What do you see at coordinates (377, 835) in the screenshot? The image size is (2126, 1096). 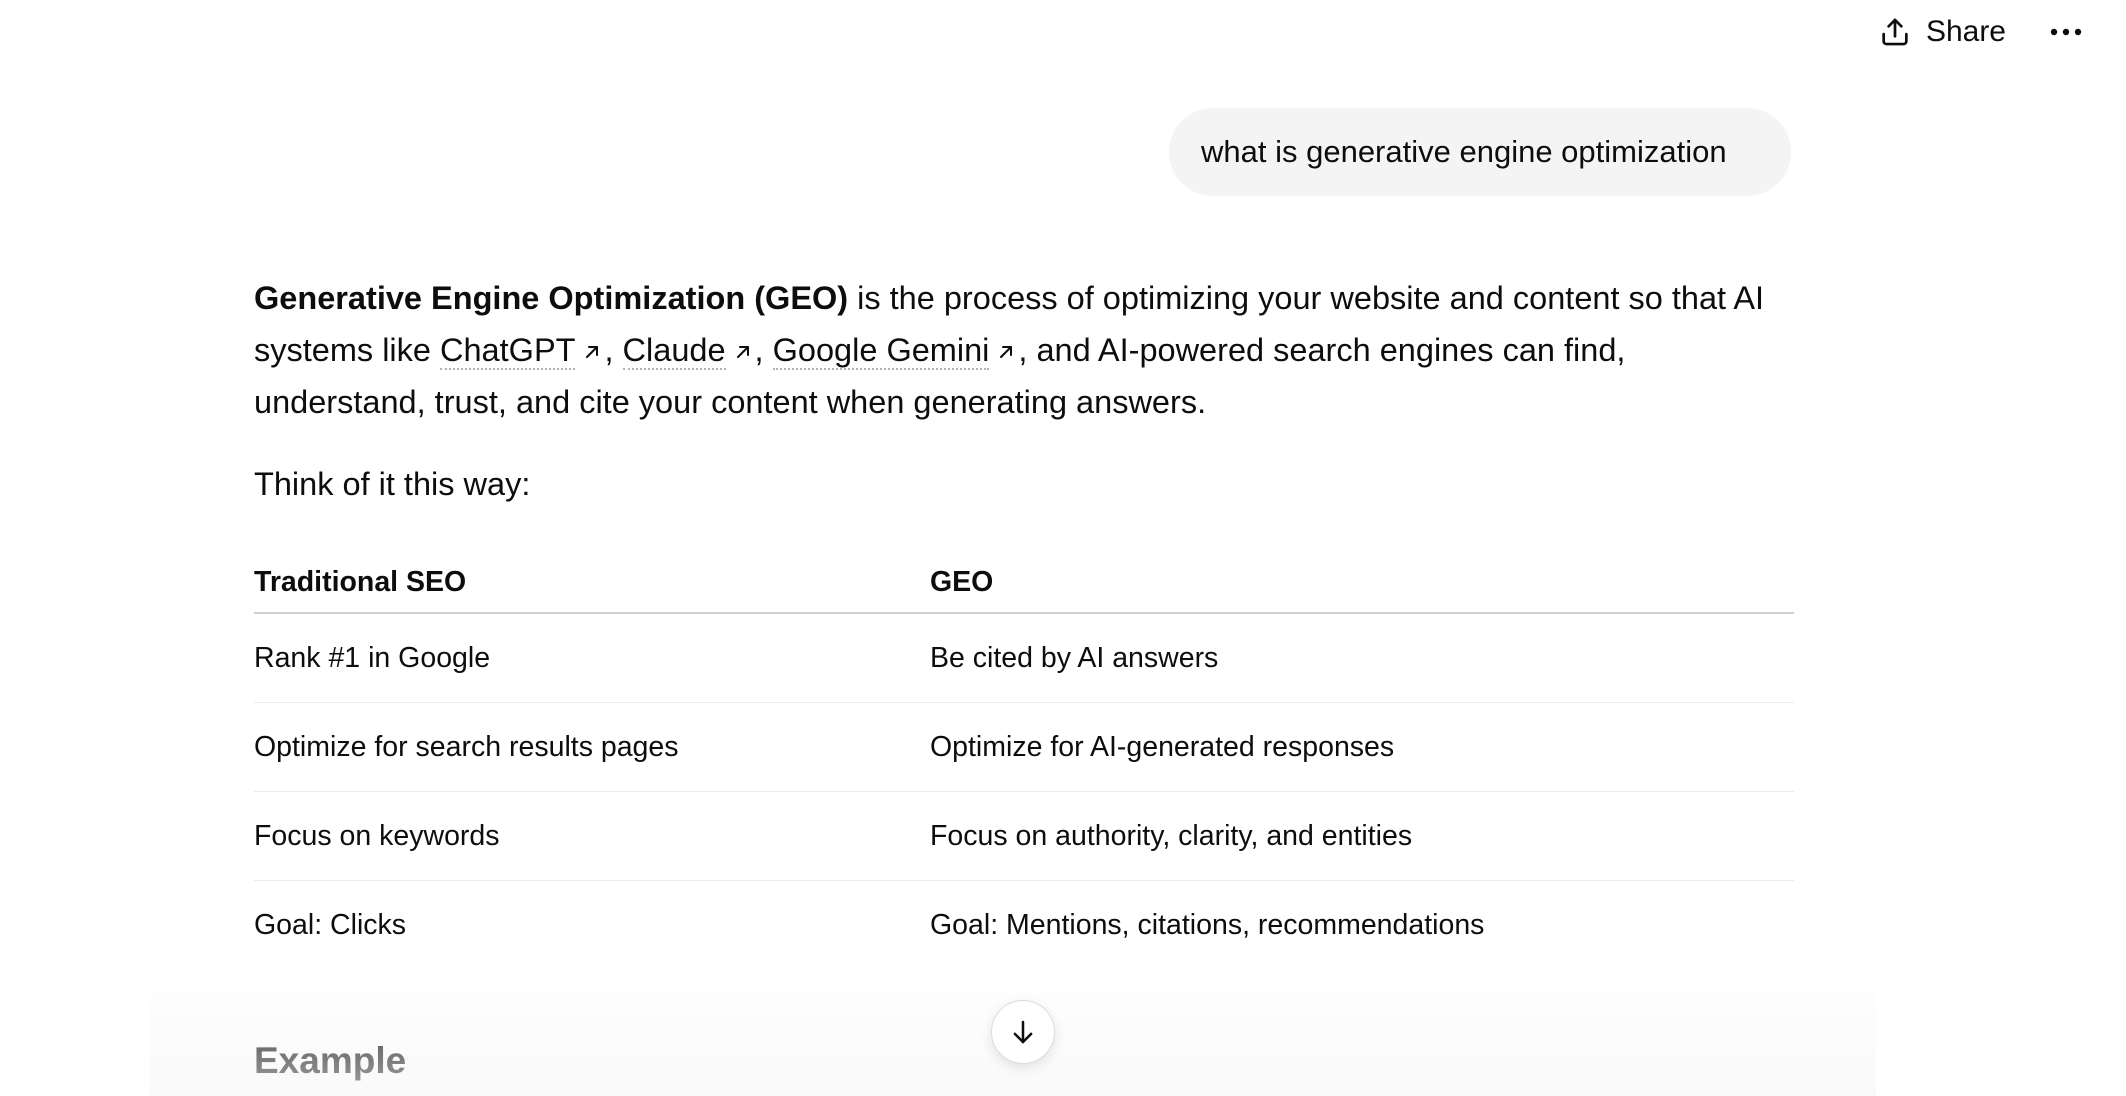 I see `table-cell: Focus on keywords` at bounding box center [377, 835].